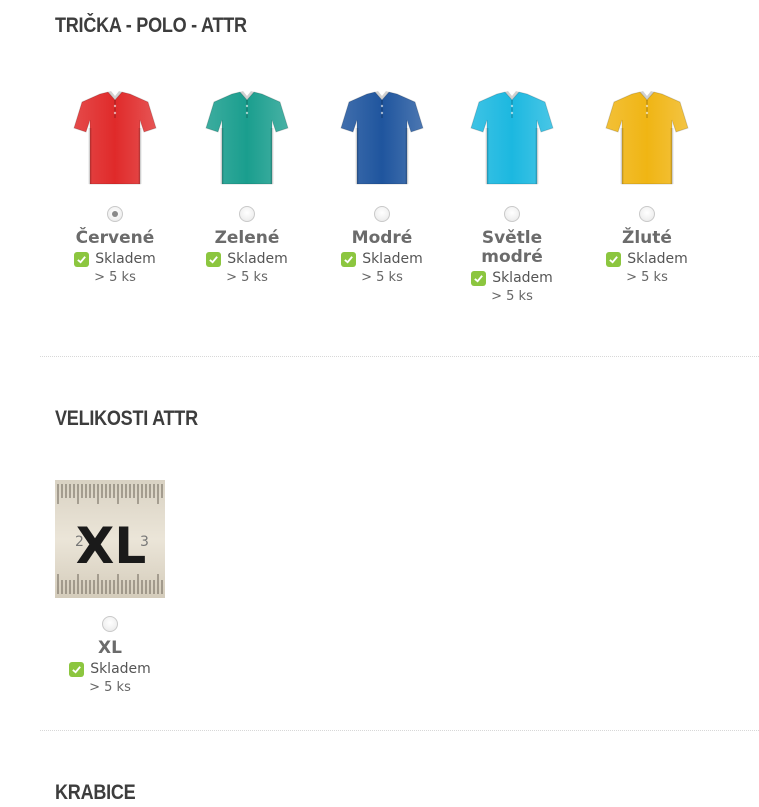 The width and height of the screenshot is (759, 807). I want to click on color-option: Červené Skladem > 5 ks, so click(115, 187).